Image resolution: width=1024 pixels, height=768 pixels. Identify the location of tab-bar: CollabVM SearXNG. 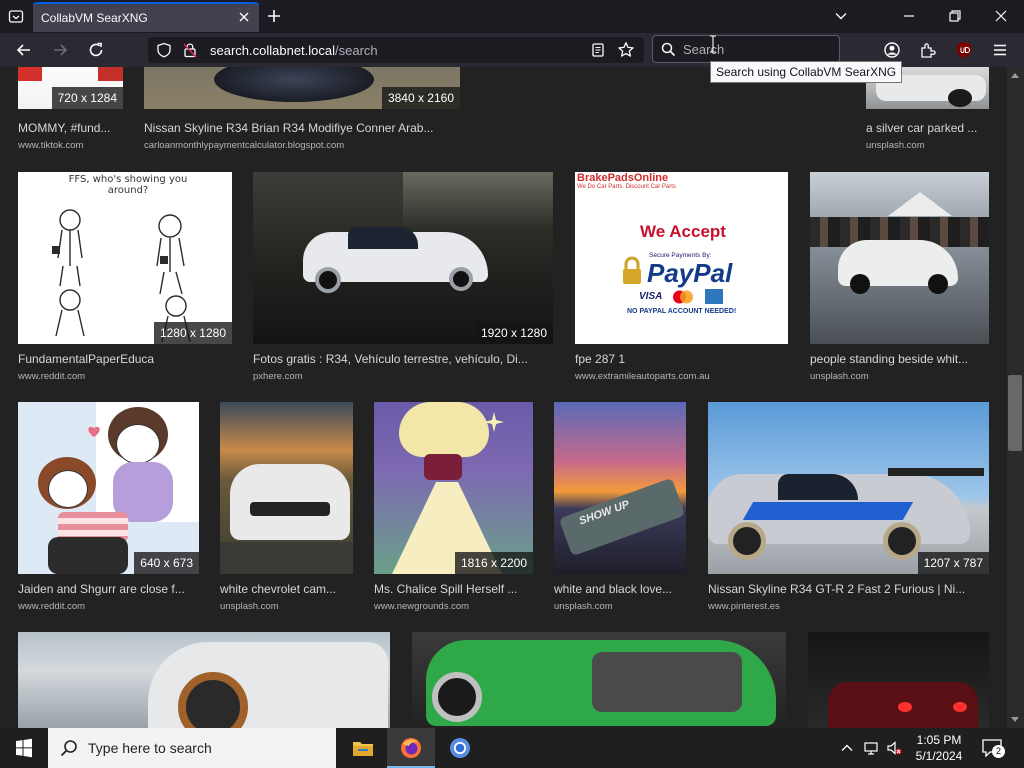
(512, 16).